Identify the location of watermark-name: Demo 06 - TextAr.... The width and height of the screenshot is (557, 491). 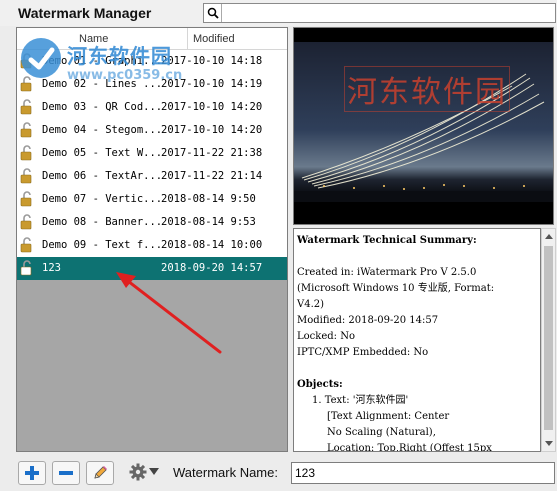
(101, 176).